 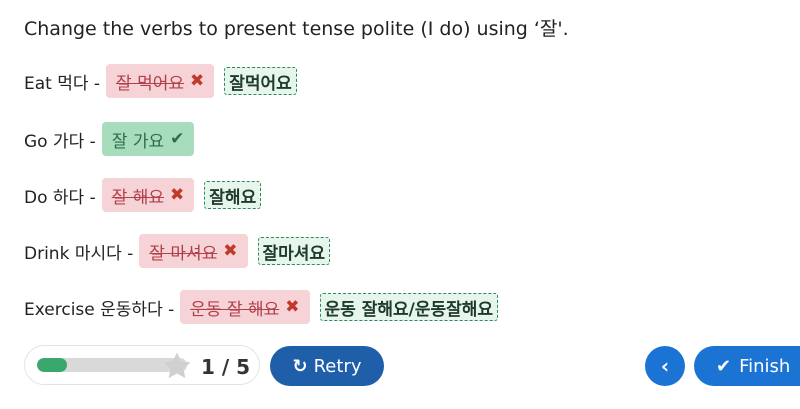 I want to click on finish-label: Finish, so click(x=765, y=366).